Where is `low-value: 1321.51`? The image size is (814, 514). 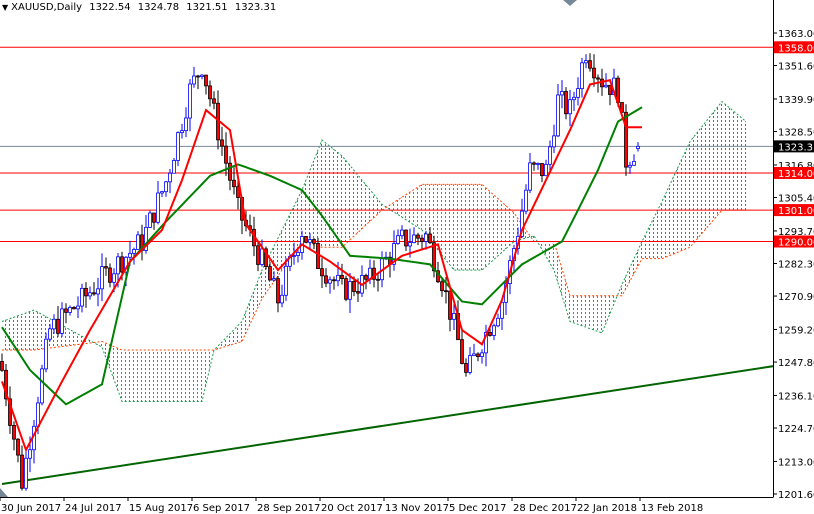 low-value: 1321.51 is located at coordinates (207, 7).